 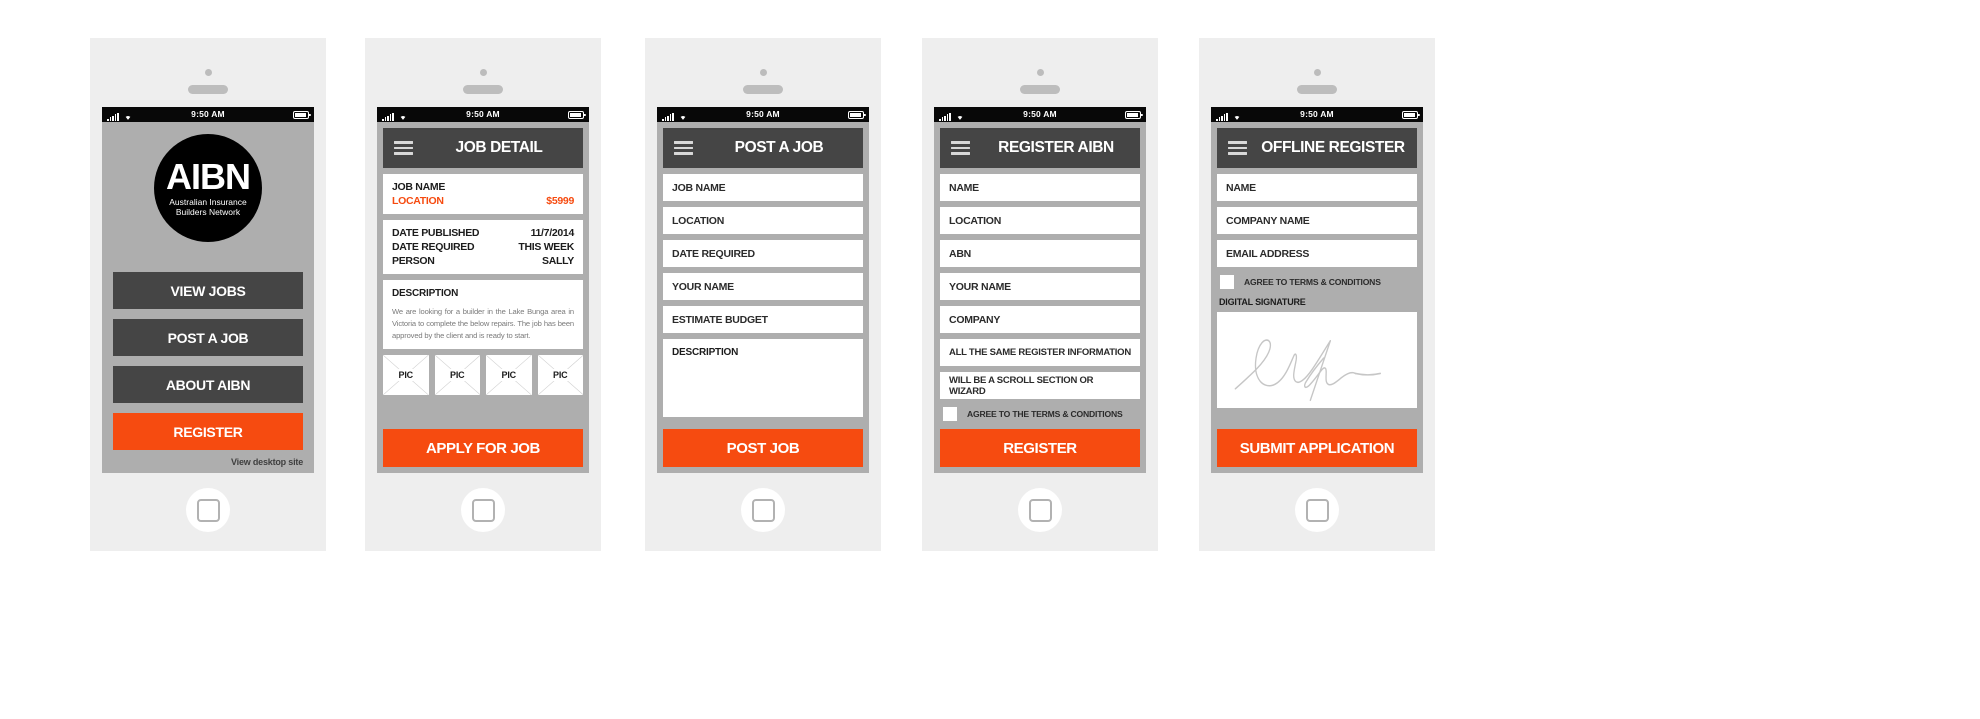 What do you see at coordinates (1317, 448) in the screenshot?
I see `submit-application-button: SUBMIT APPLICATION` at bounding box center [1317, 448].